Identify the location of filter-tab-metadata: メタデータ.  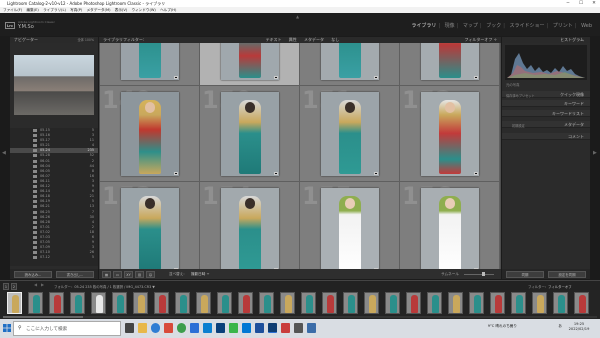
(314, 39).